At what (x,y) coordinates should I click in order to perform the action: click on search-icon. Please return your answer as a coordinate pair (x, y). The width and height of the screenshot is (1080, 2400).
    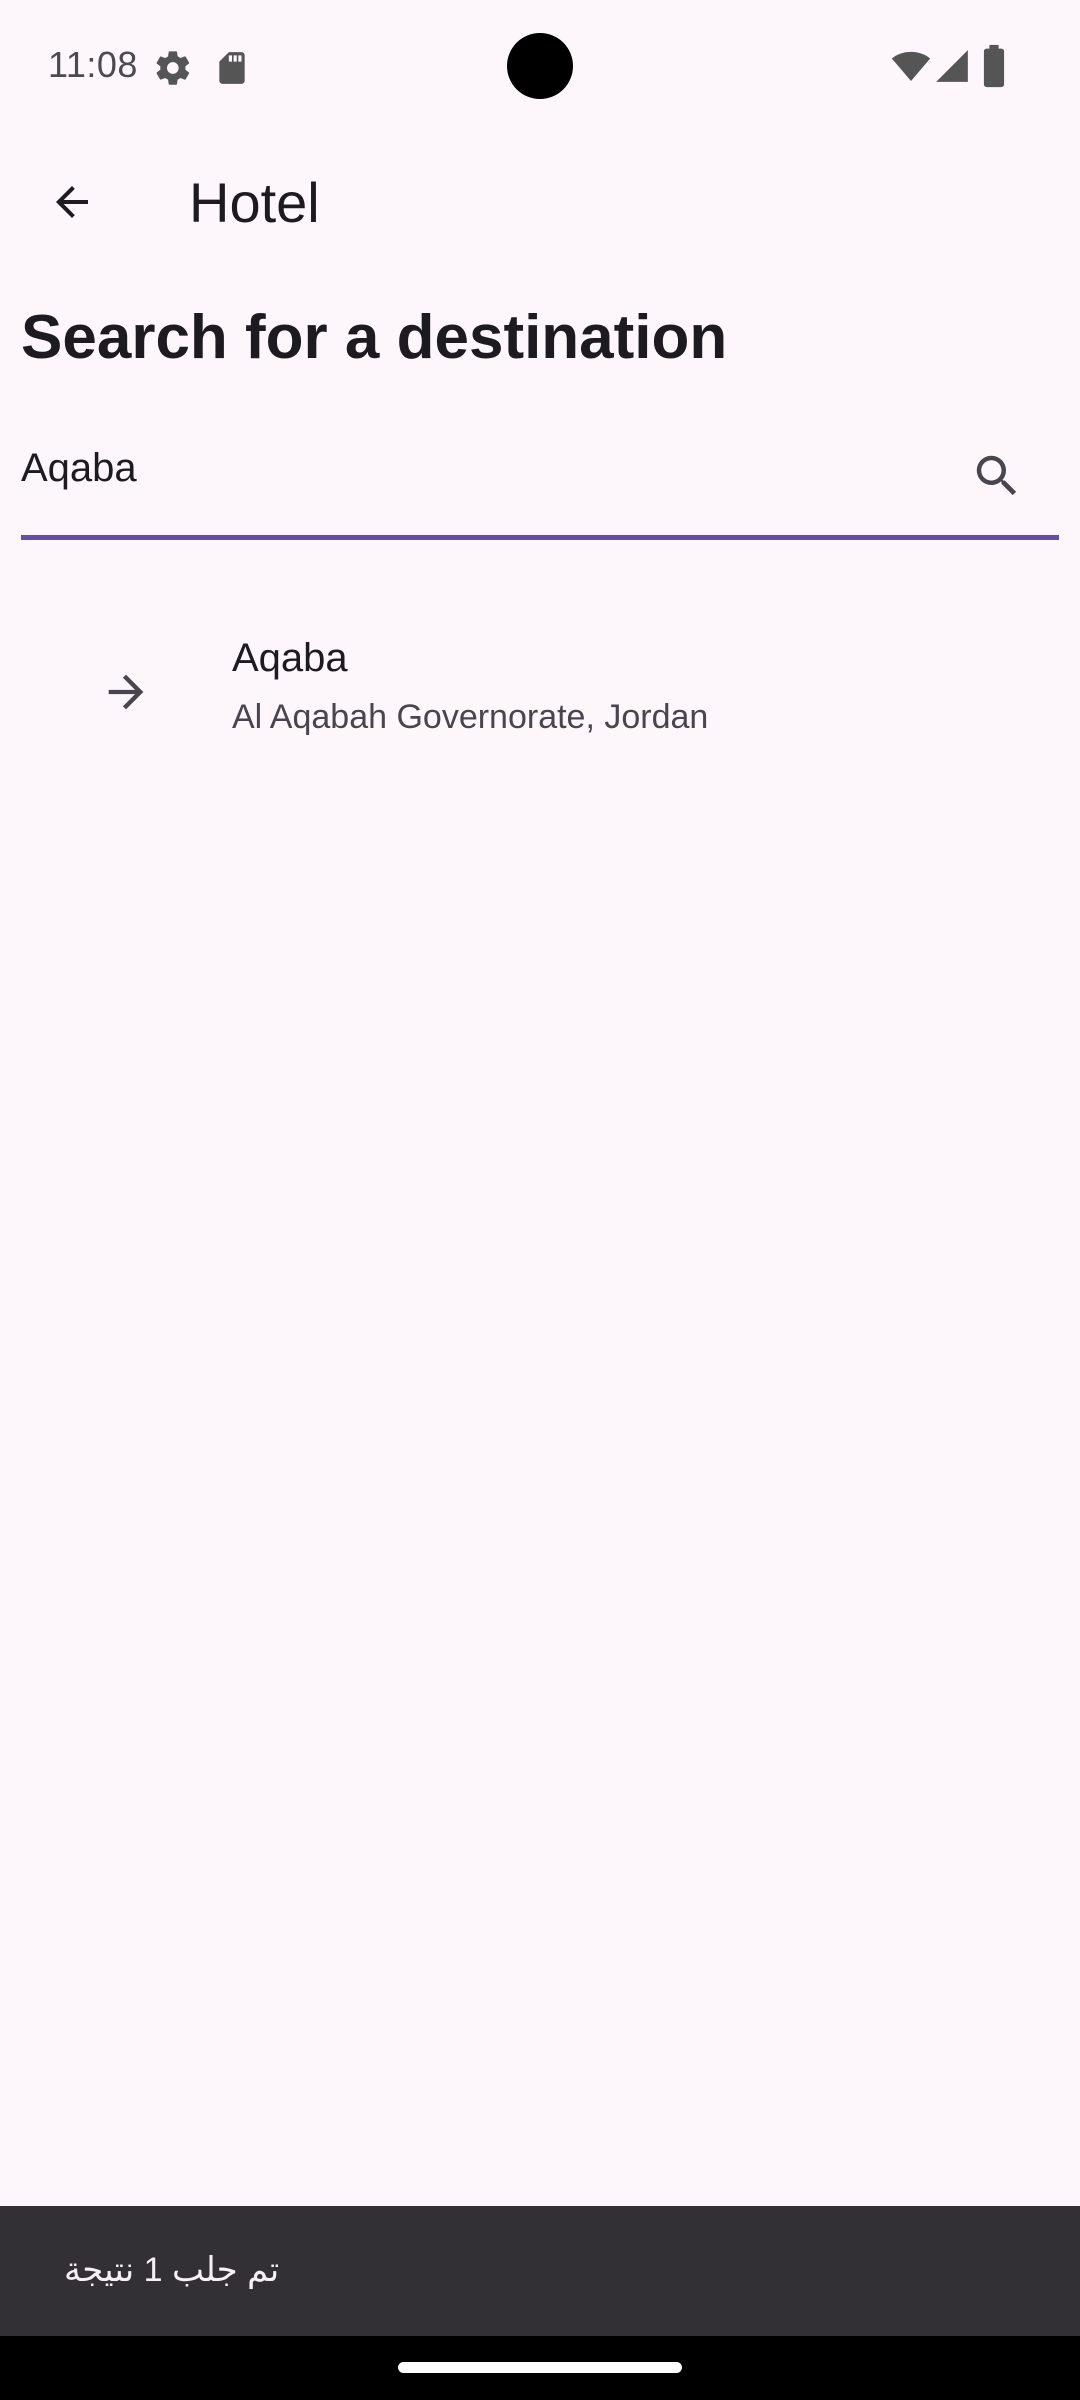
    Looking at the image, I should click on (997, 478).